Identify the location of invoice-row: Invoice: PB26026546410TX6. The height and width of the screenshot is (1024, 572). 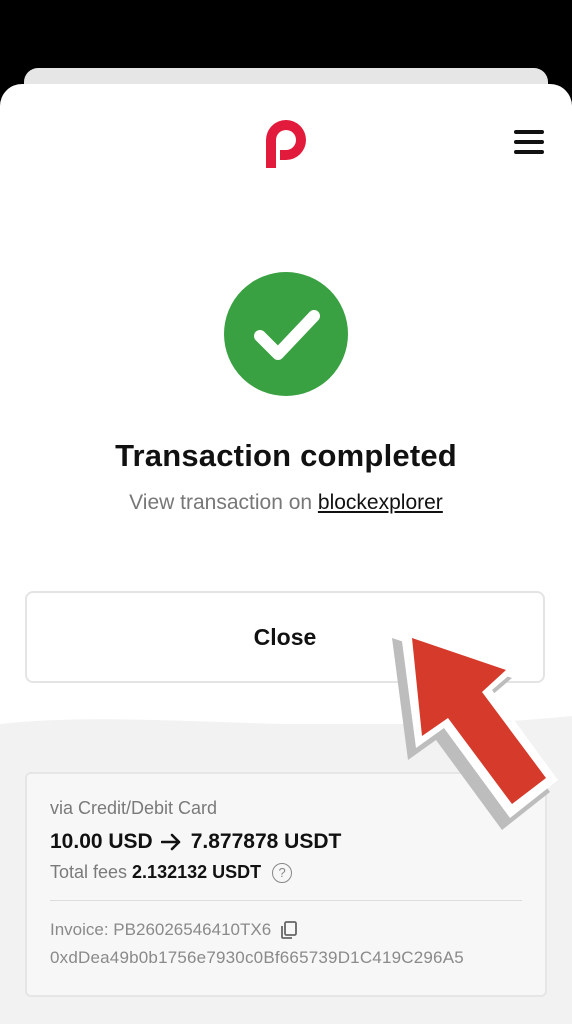
(174, 930).